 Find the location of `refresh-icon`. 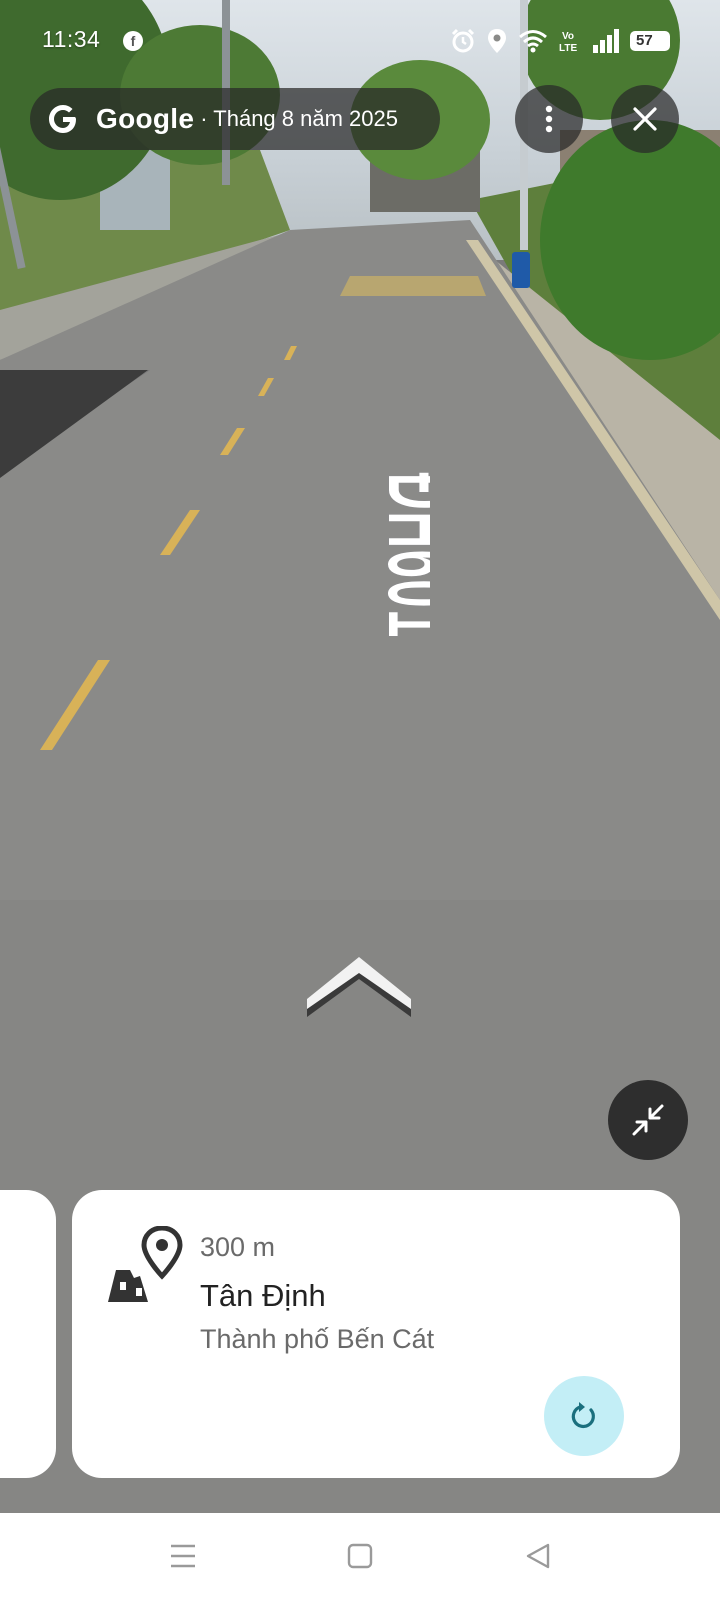

refresh-icon is located at coordinates (583, 1415).